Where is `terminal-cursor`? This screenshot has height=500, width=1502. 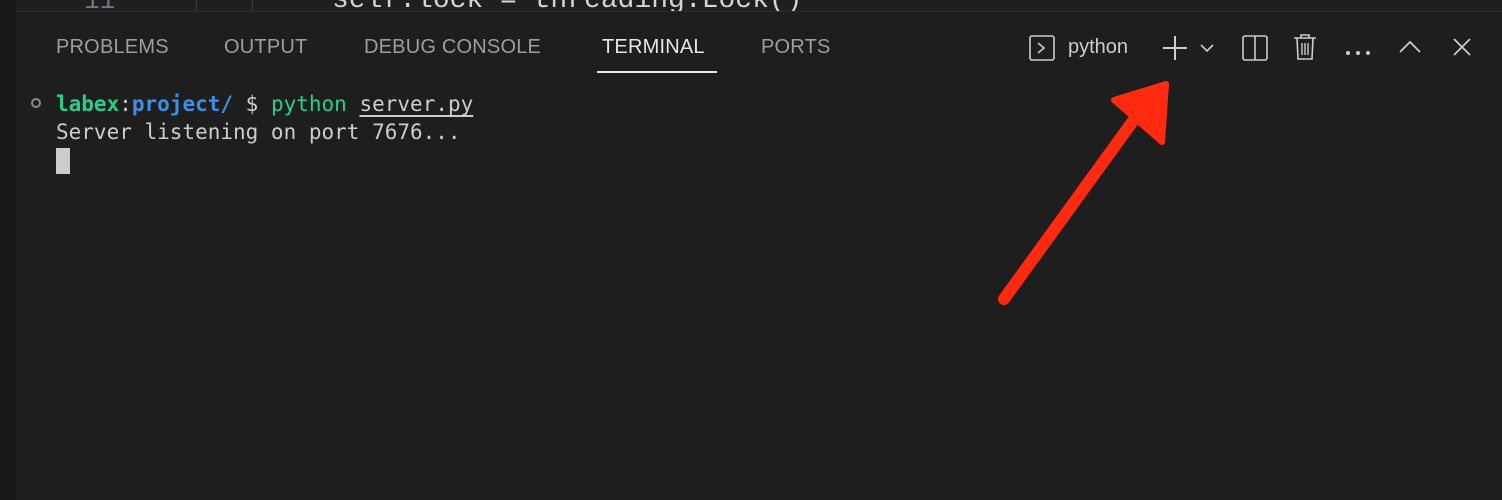
terminal-cursor is located at coordinates (63, 161).